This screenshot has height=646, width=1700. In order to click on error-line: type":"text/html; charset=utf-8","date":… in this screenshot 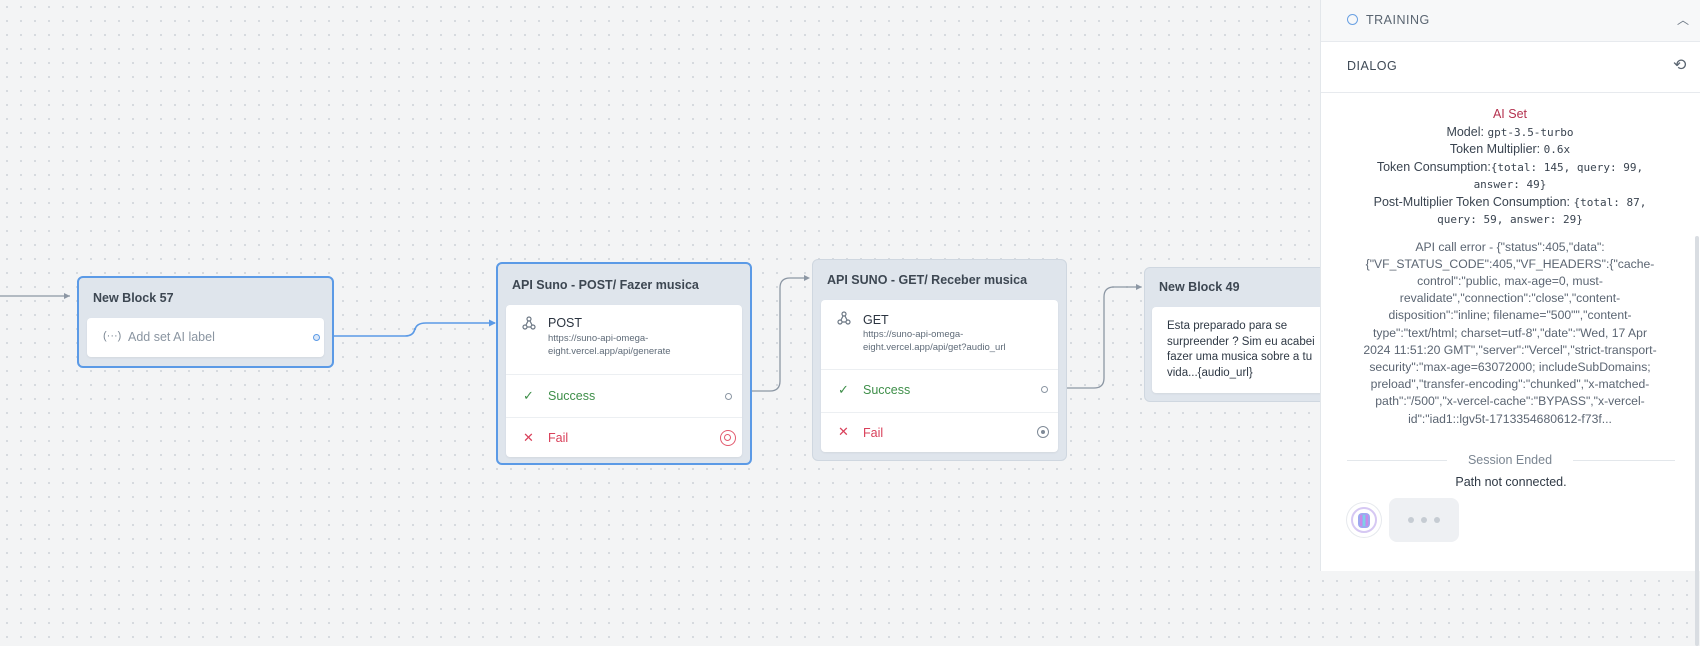, I will do `click(1509, 332)`.